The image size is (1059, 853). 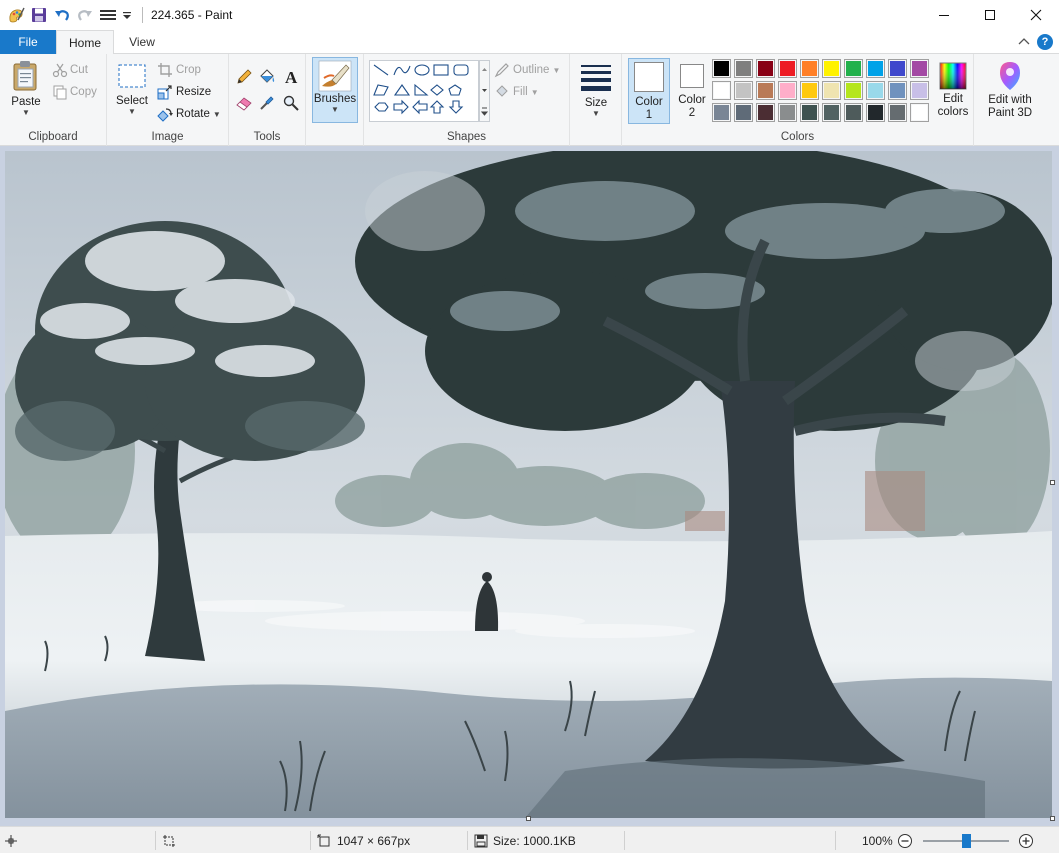 What do you see at coordinates (244, 77) in the screenshot?
I see `pencil-tool` at bounding box center [244, 77].